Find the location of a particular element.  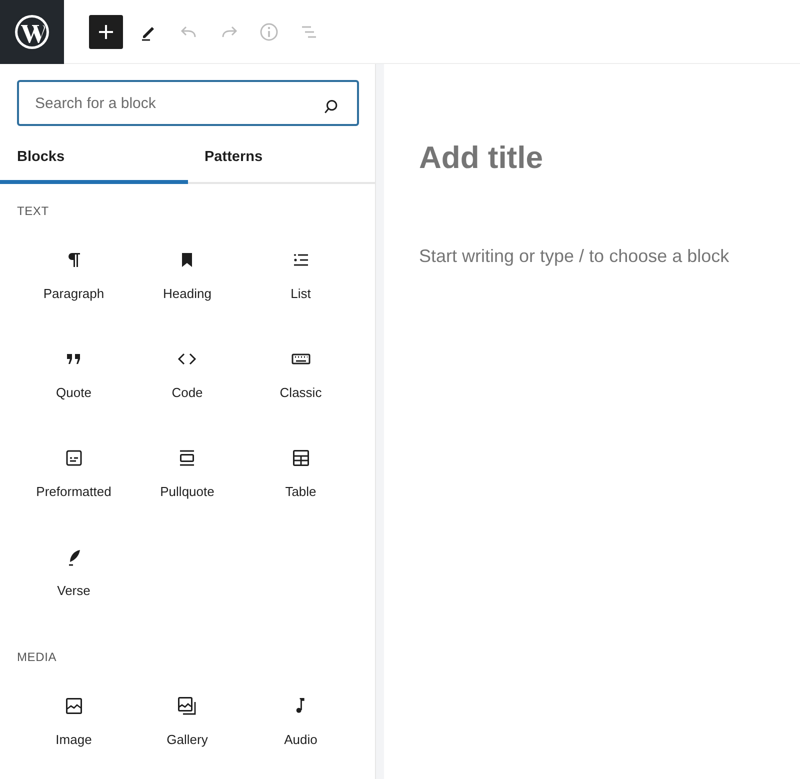

tab: Patterns is located at coordinates (281, 162).